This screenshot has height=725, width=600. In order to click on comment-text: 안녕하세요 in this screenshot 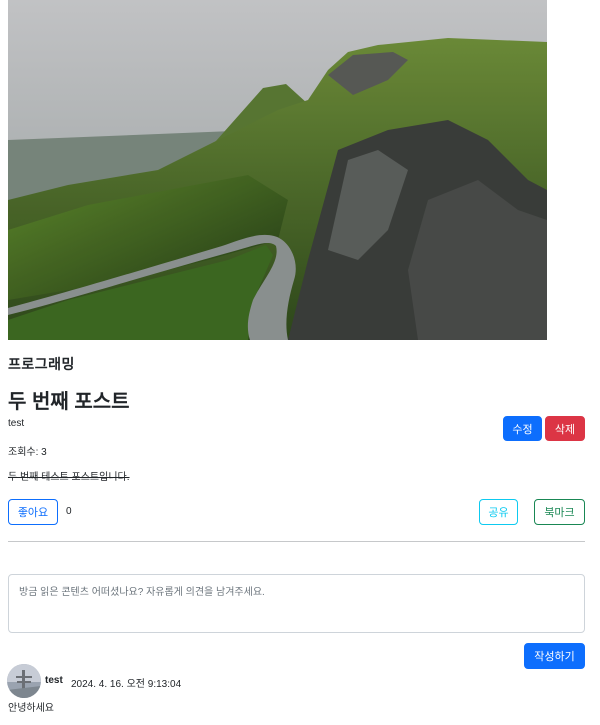, I will do `click(31, 708)`.